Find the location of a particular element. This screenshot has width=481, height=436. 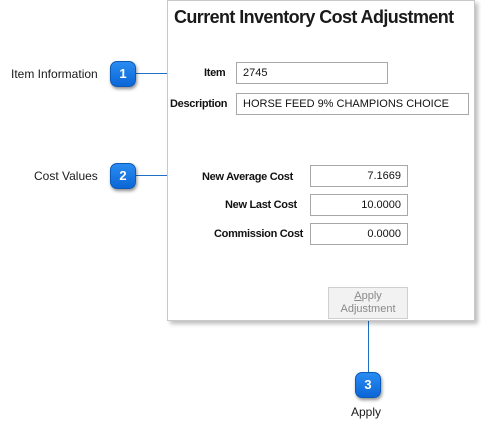

description-field: HORSE FEED 9% CHAMPIONS CHOICE is located at coordinates (352, 104).